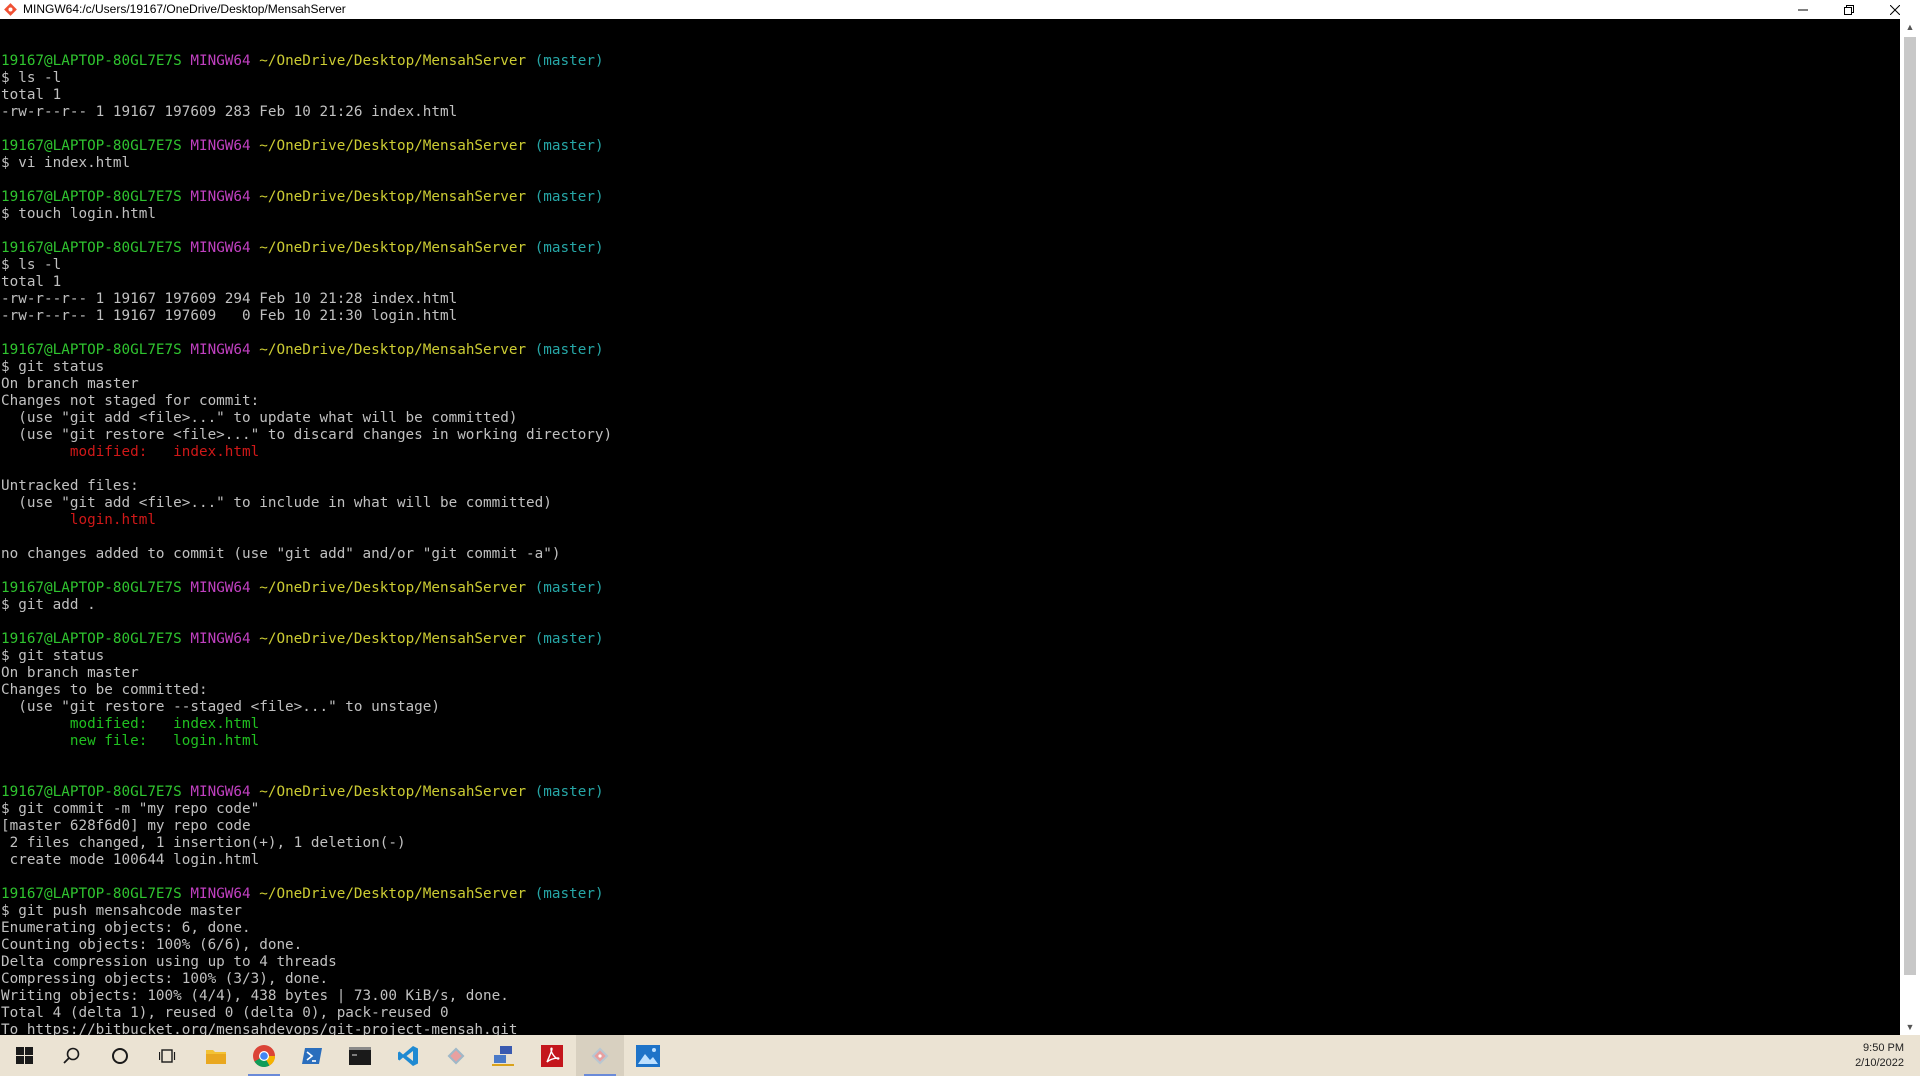 This screenshot has width=1920, height=1076. I want to click on close-button, so click(1895, 9).